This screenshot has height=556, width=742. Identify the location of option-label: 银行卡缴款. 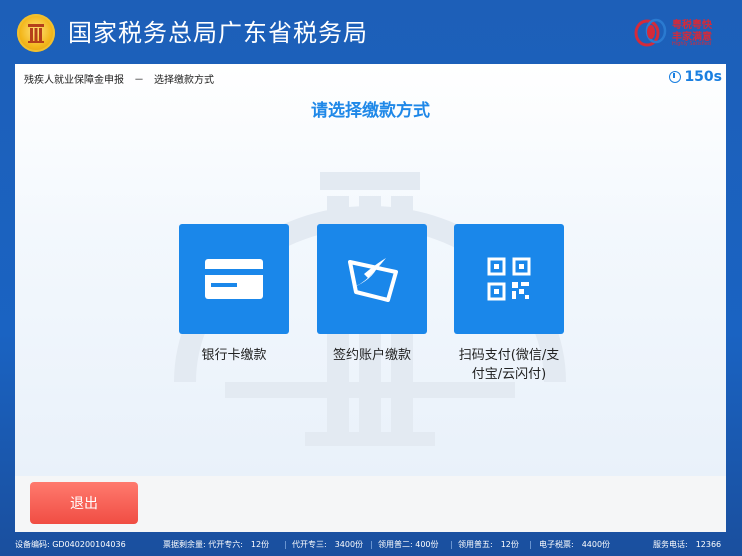
(234, 355).